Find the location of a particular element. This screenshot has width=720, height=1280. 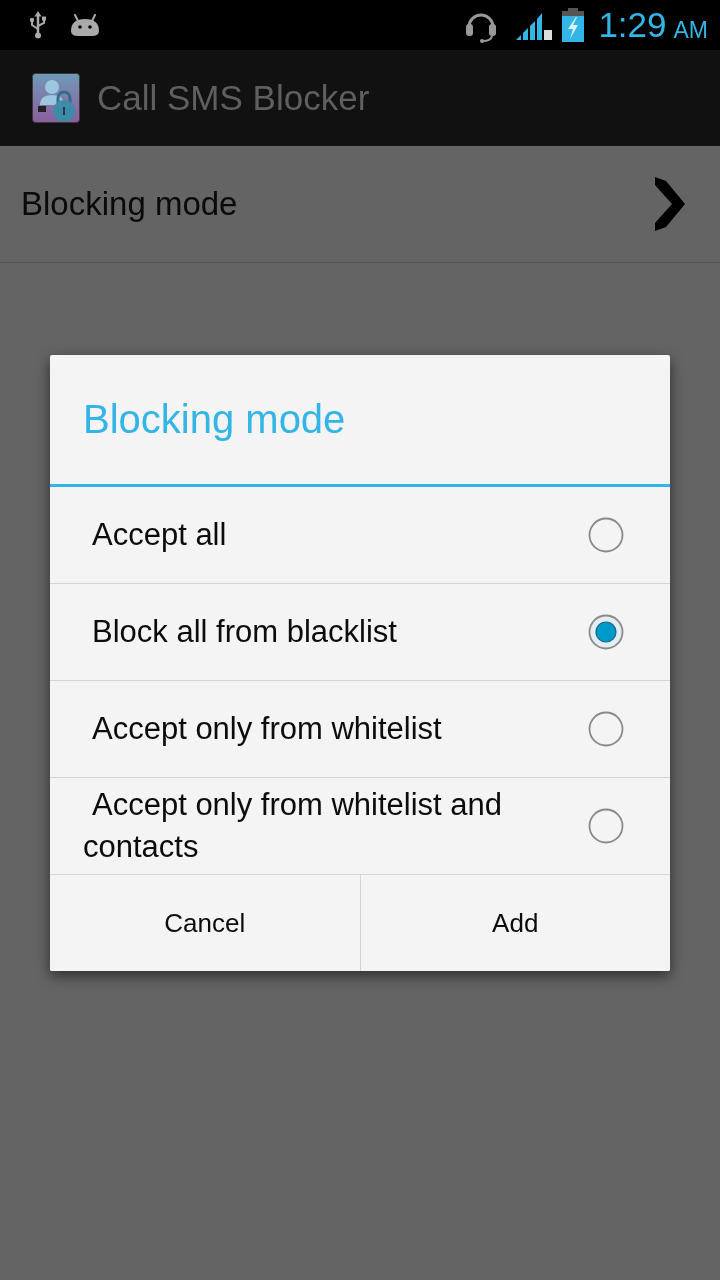

battery-icon is located at coordinates (573, 25).